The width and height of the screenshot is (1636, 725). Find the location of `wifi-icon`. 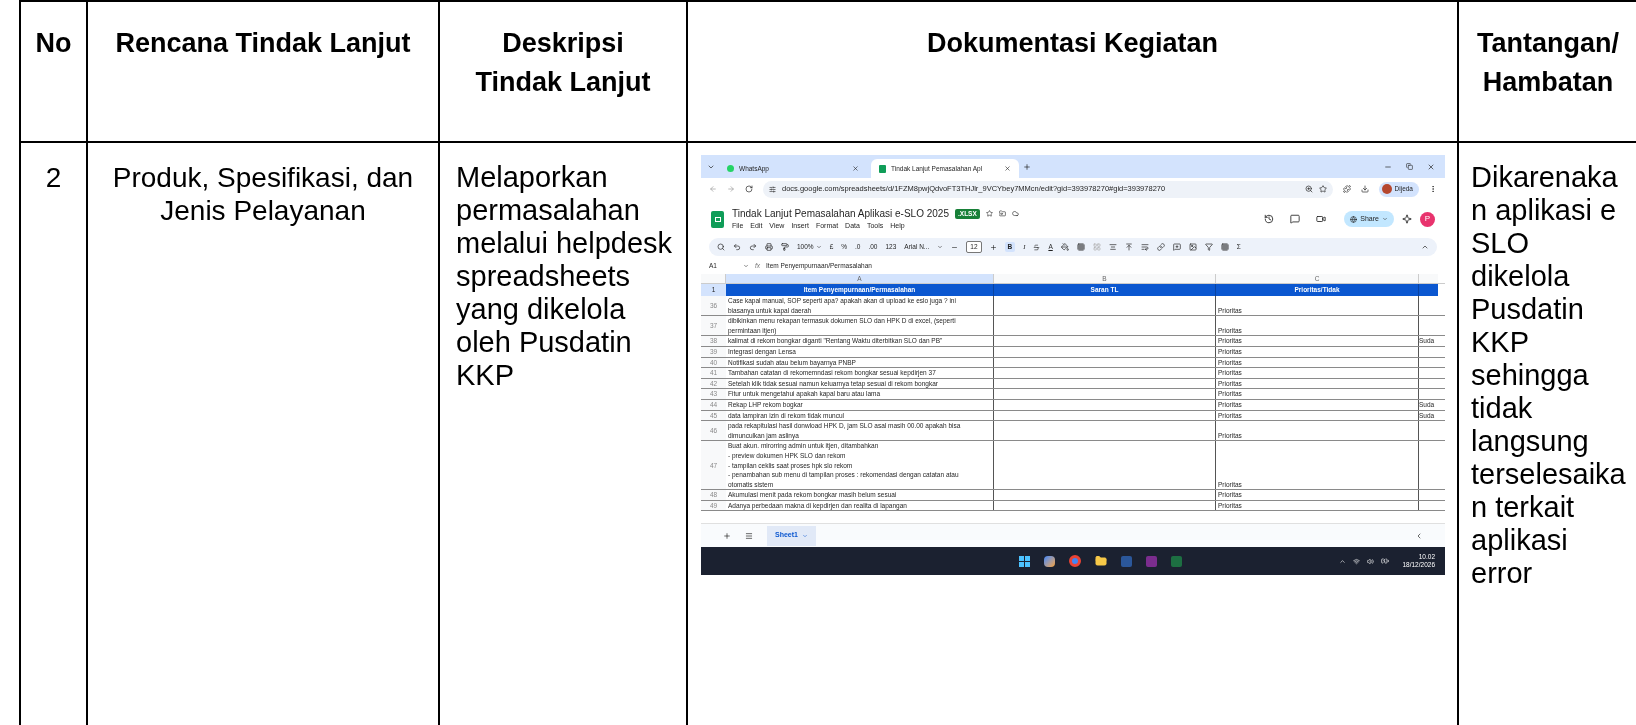

wifi-icon is located at coordinates (1357, 561).